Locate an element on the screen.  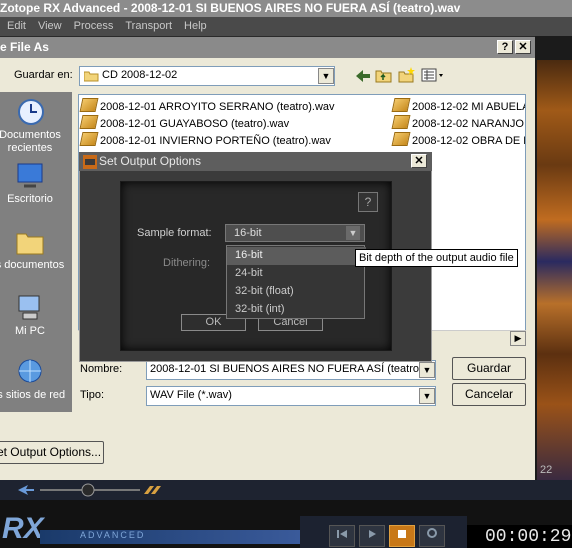
slider-thumb is located at coordinates (88, 490).